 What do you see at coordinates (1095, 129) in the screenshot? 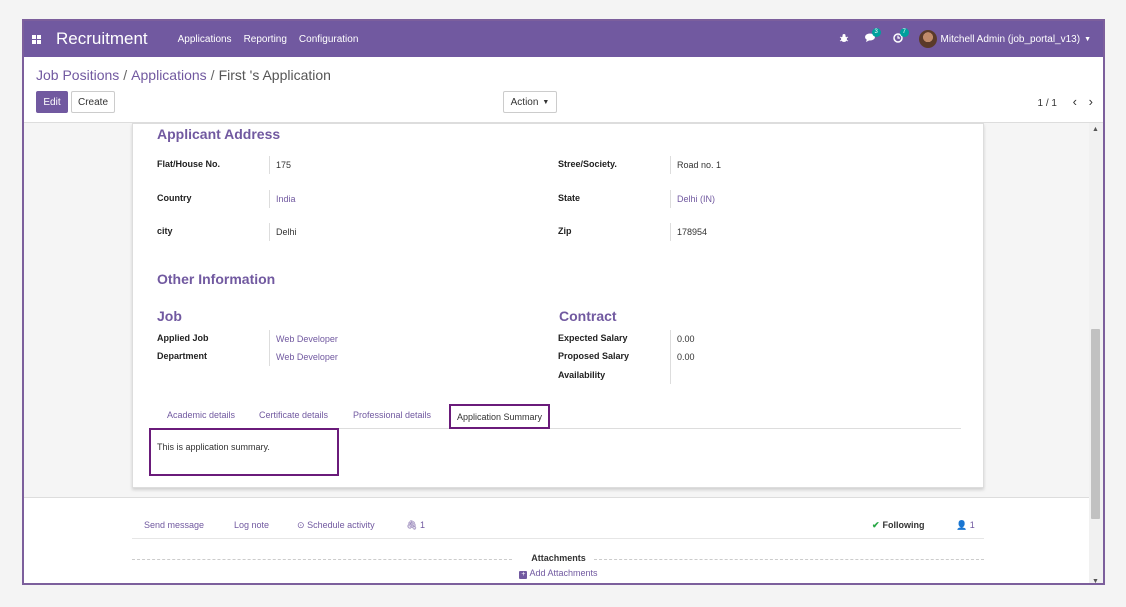
I see `scroll-up-arrow-icon: ▲` at bounding box center [1095, 129].